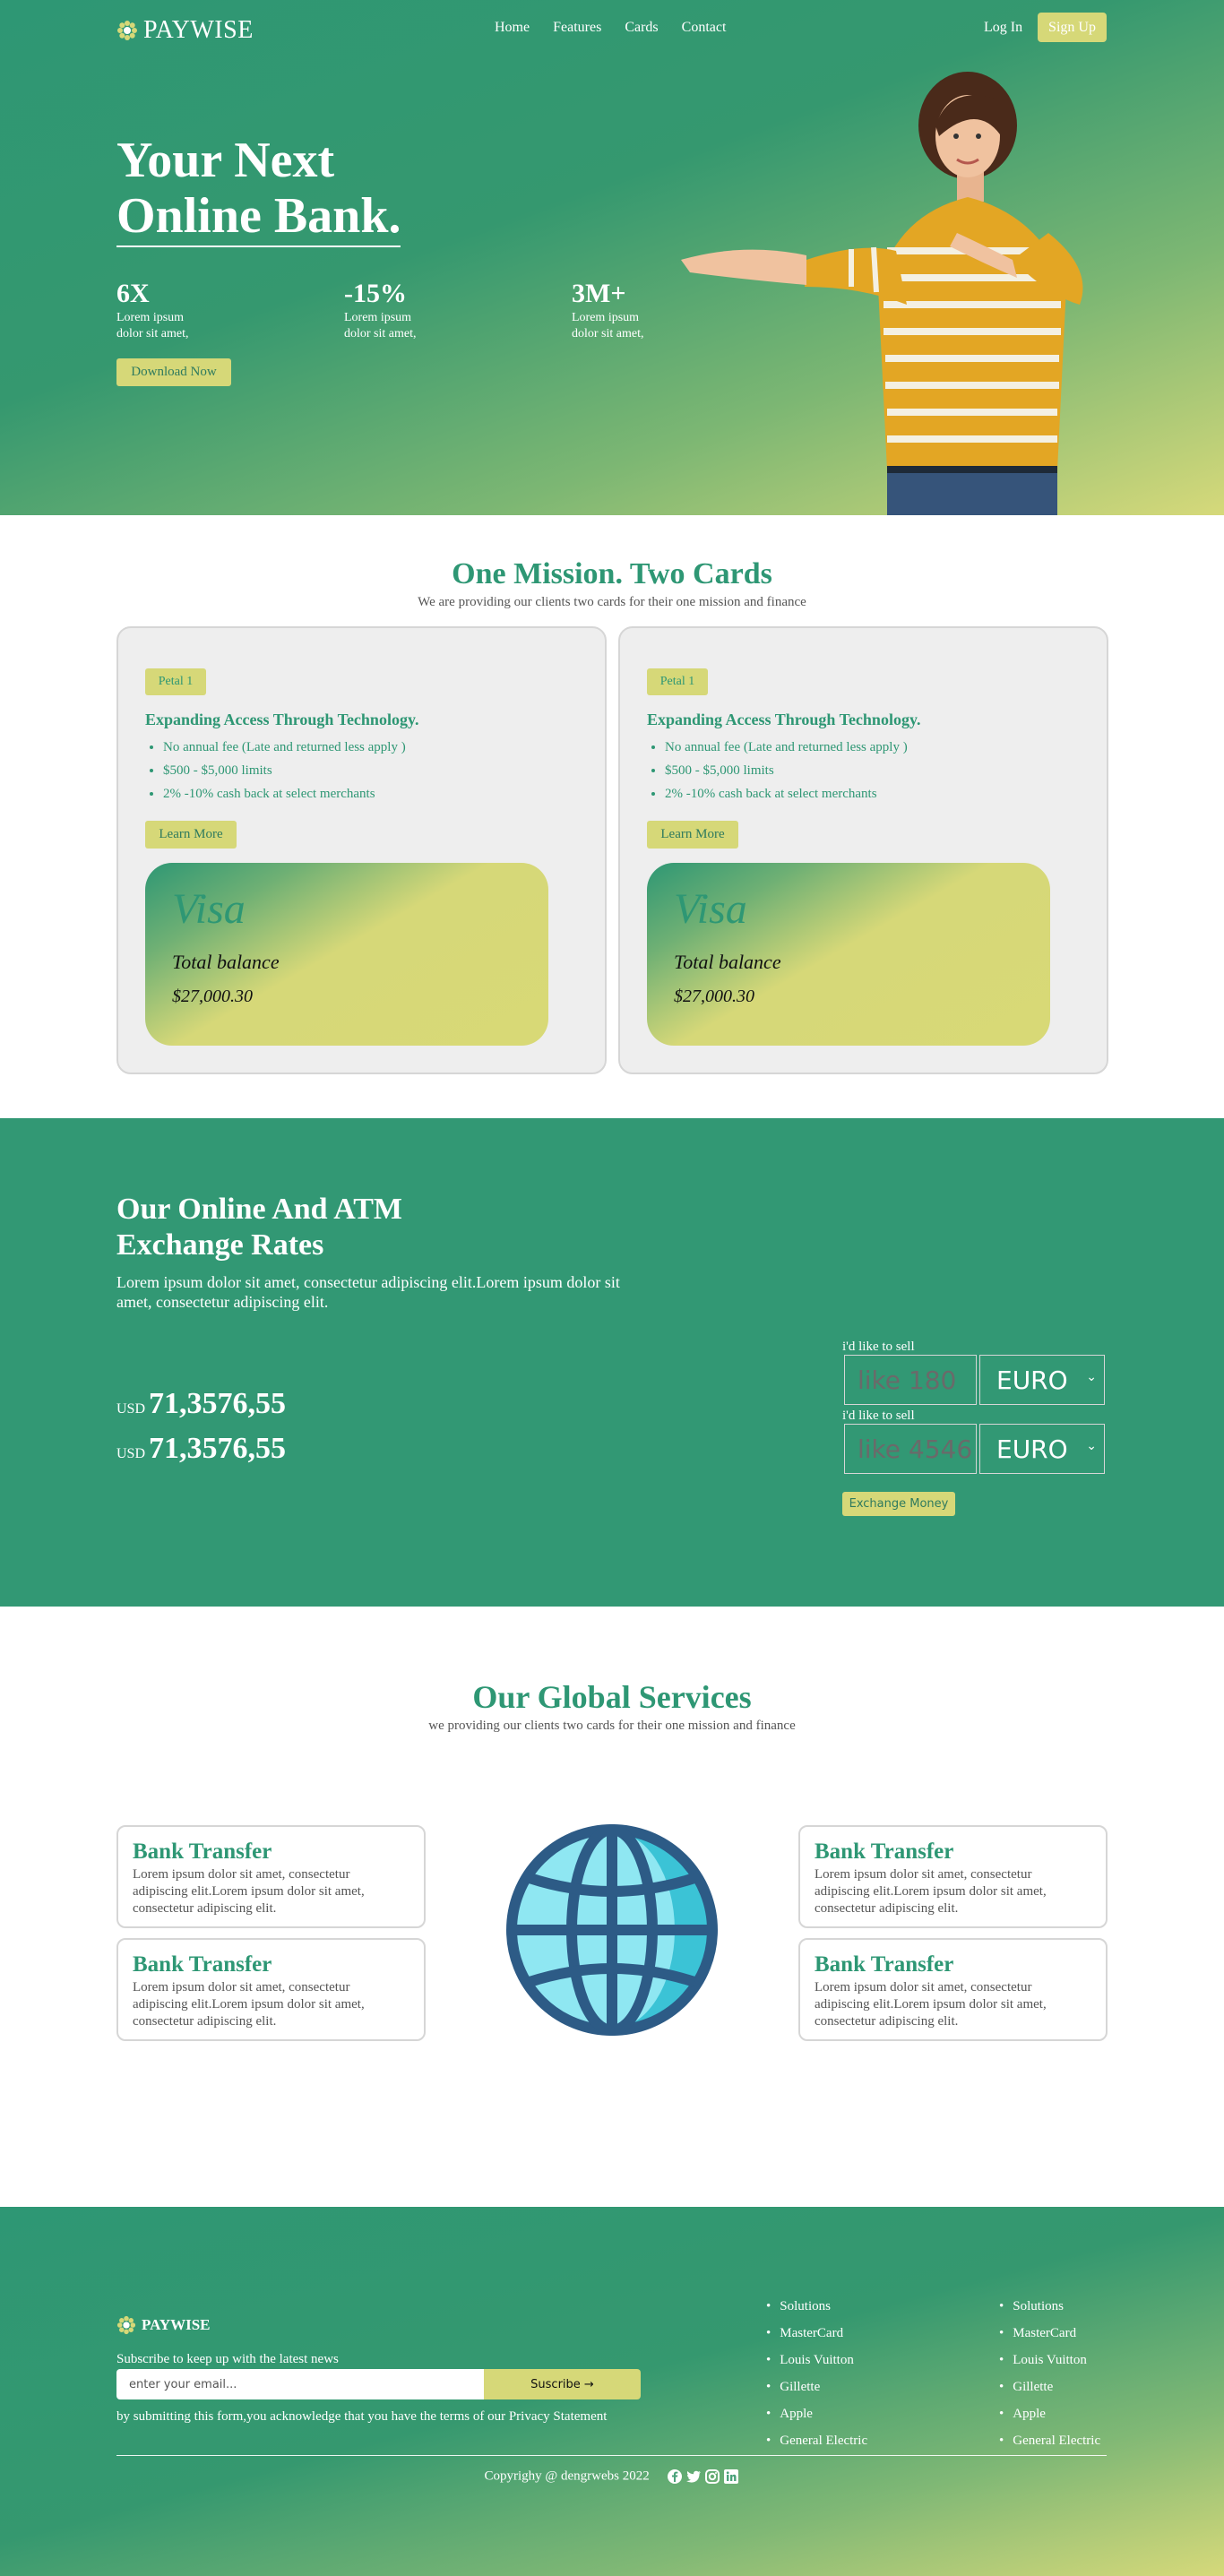 This screenshot has height=2576, width=1224. Describe the element at coordinates (562, 2384) in the screenshot. I see `subscribe-button: Suscribe →` at that location.